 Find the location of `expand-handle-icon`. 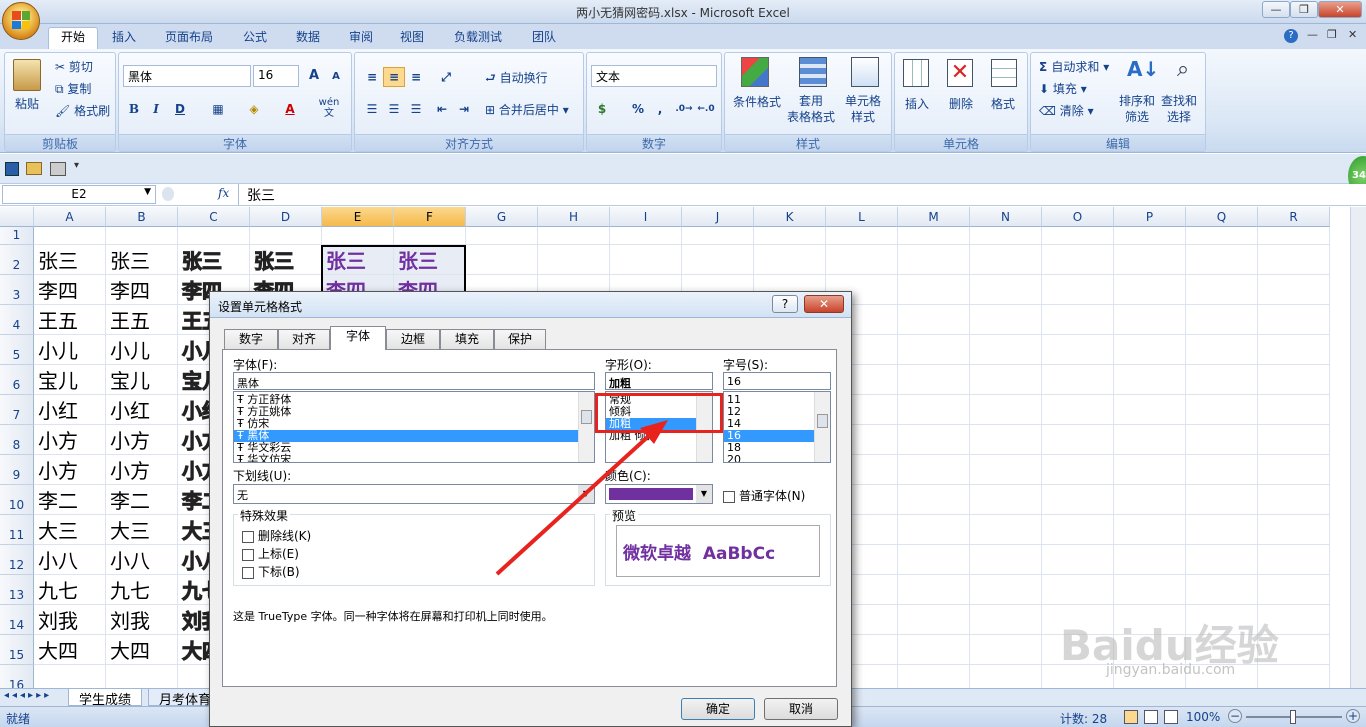

expand-handle-icon is located at coordinates (168, 194).